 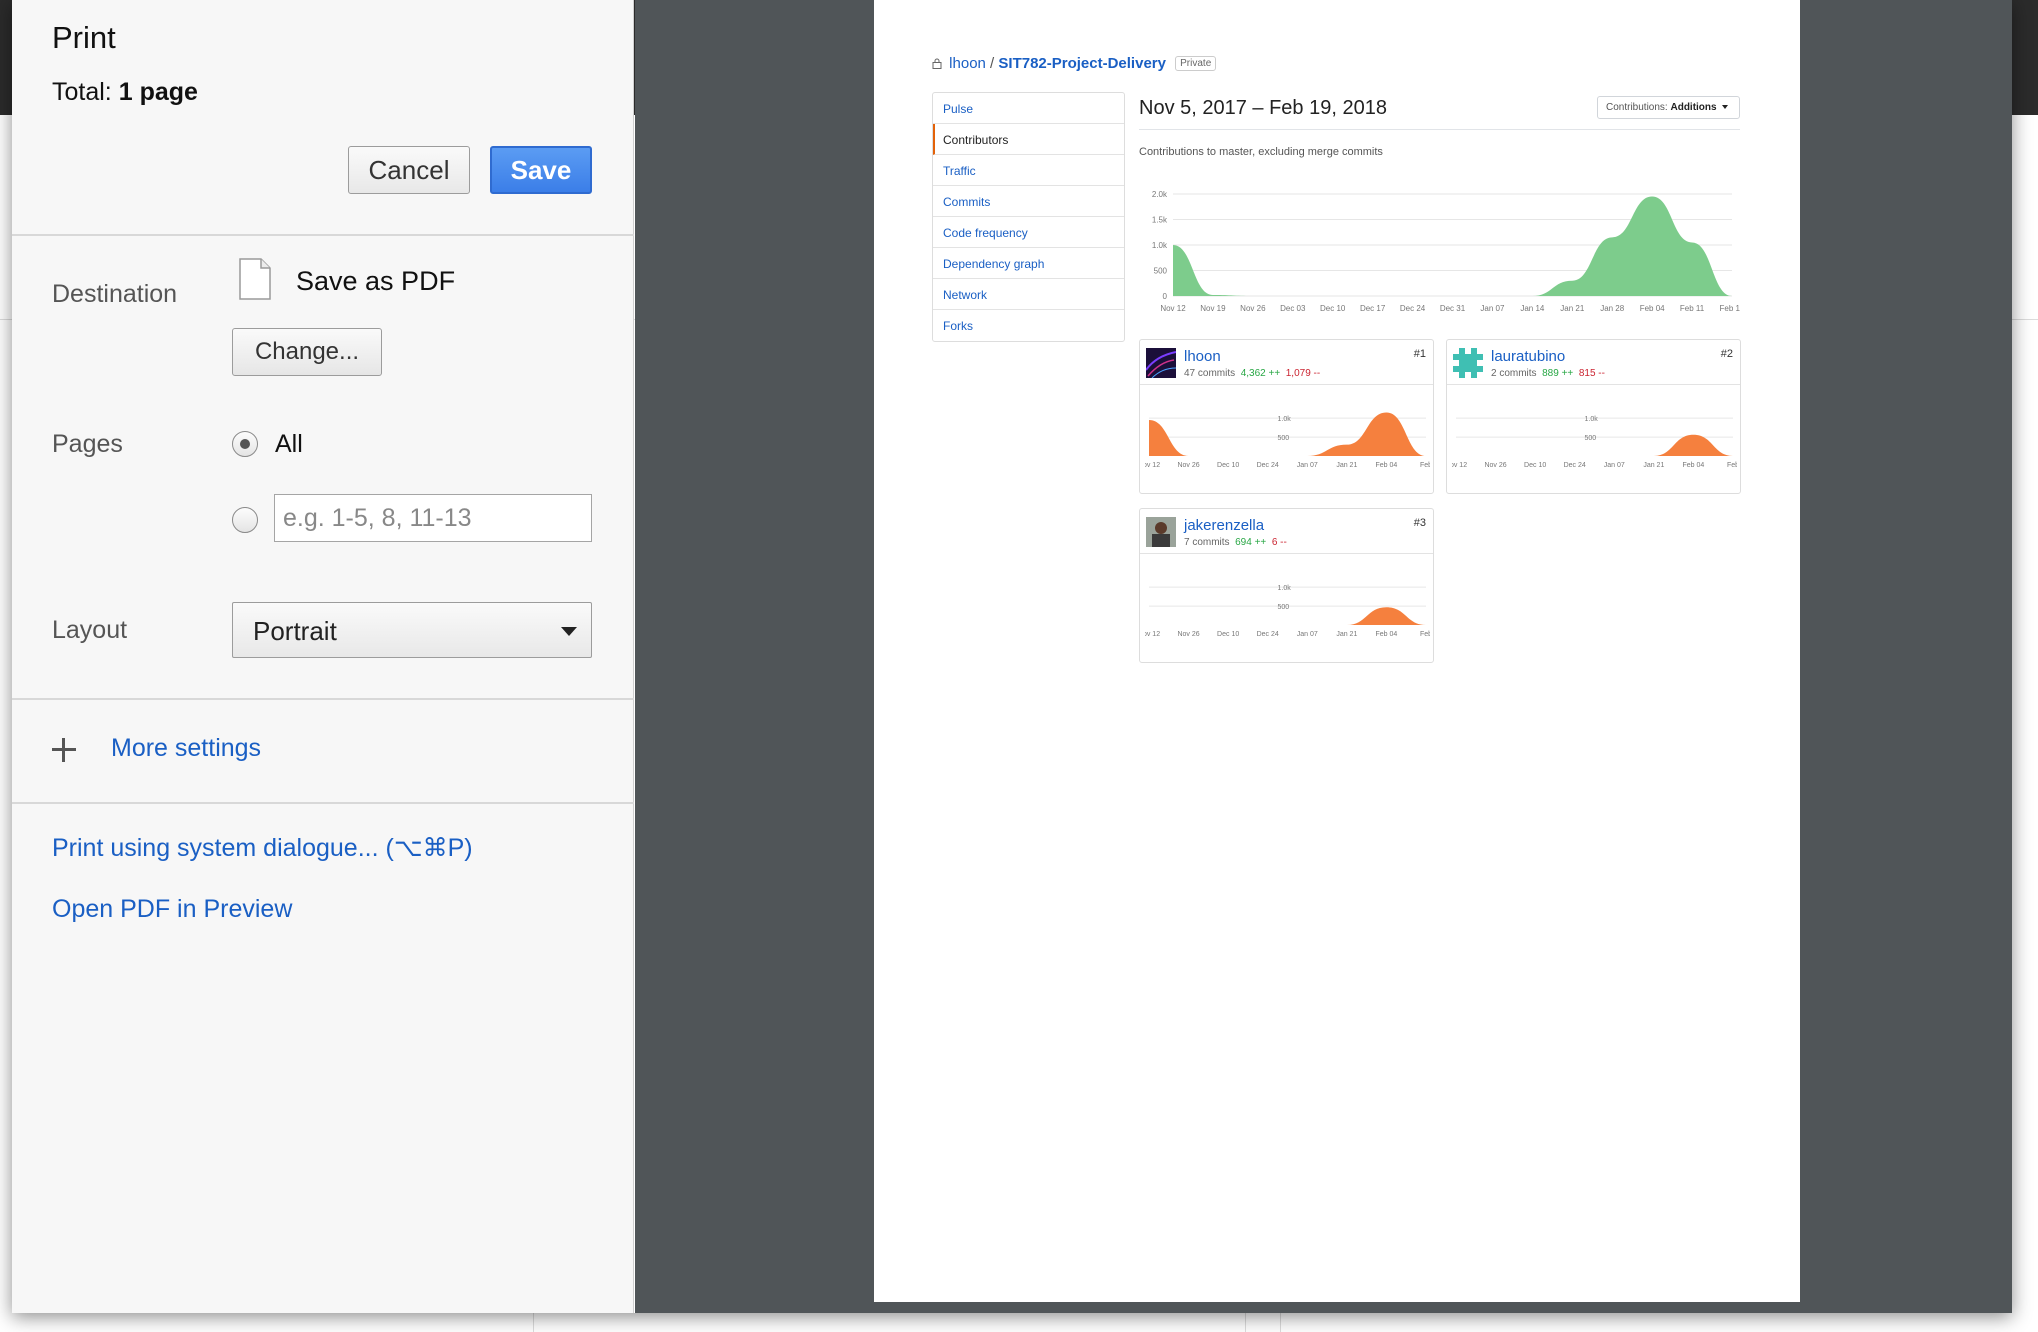 I want to click on avatar-image-icon, so click(x=1161, y=363).